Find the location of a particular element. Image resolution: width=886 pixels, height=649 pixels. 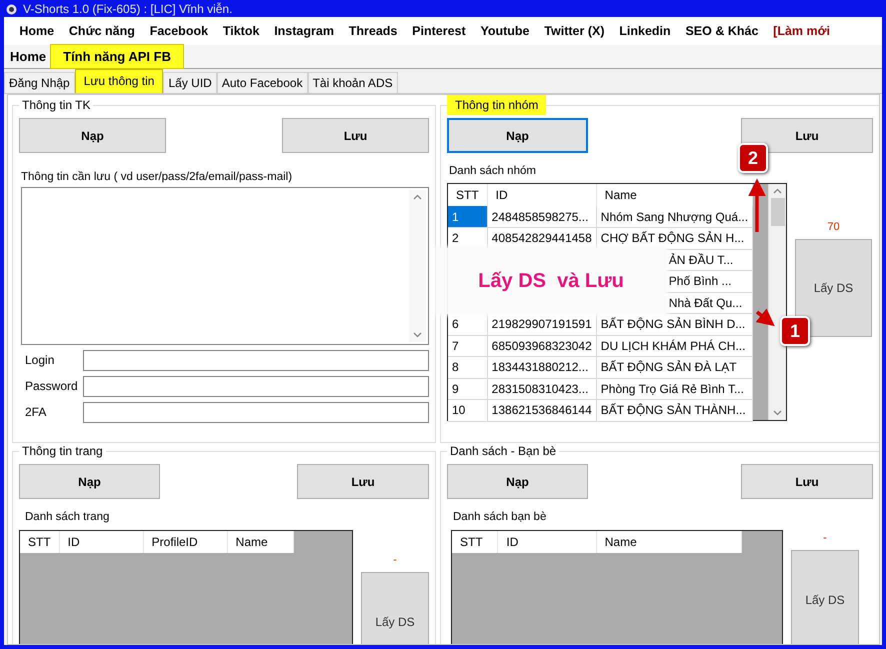

menu-item: [Làm mới is located at coordinates (802, 31).